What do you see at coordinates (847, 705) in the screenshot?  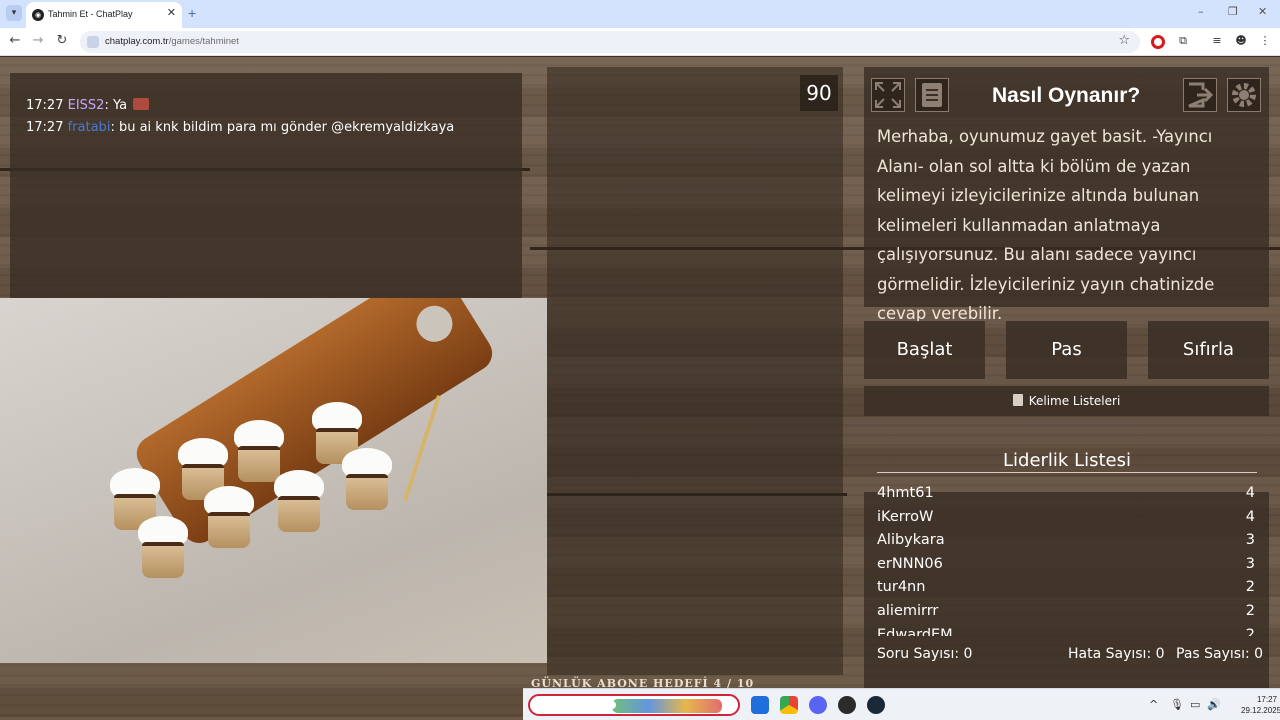 I see `obs-app-icon` at bounding box center [847, 705].